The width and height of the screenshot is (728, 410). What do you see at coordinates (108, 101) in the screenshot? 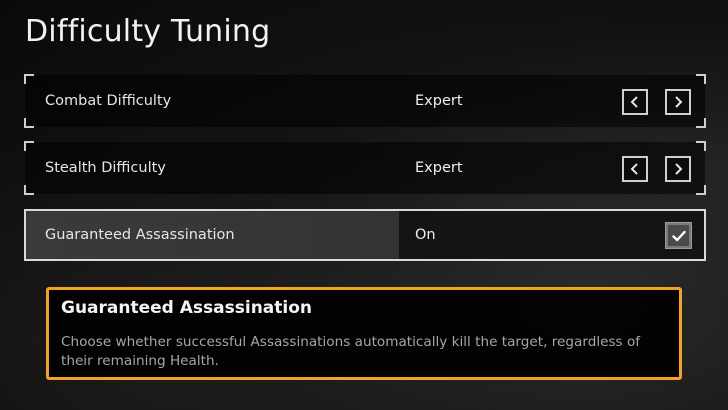
I see `setting-label: Combat Difficulty` at bounding box center [108, 101].